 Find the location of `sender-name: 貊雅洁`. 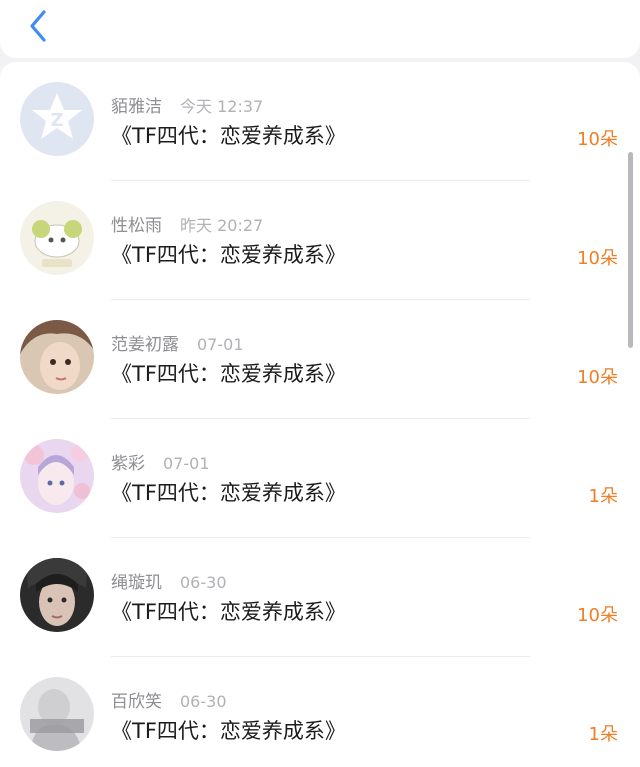

sender-name: 貊雅洁 is located at coordinates (136, 107).